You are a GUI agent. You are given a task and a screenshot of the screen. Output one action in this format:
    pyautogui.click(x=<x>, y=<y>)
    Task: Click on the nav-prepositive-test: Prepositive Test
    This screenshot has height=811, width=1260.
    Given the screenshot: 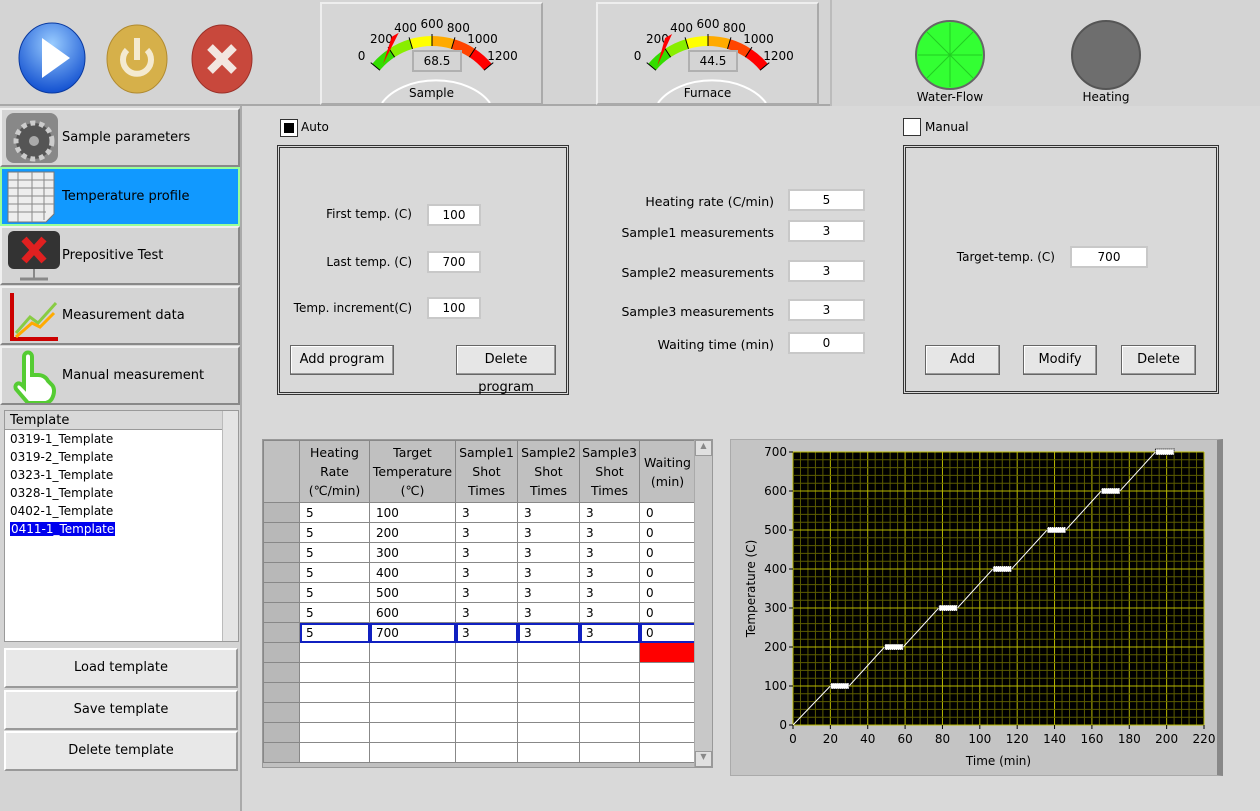 What is the action you would take?
    pyautogui.click(x=120, y=255)
    